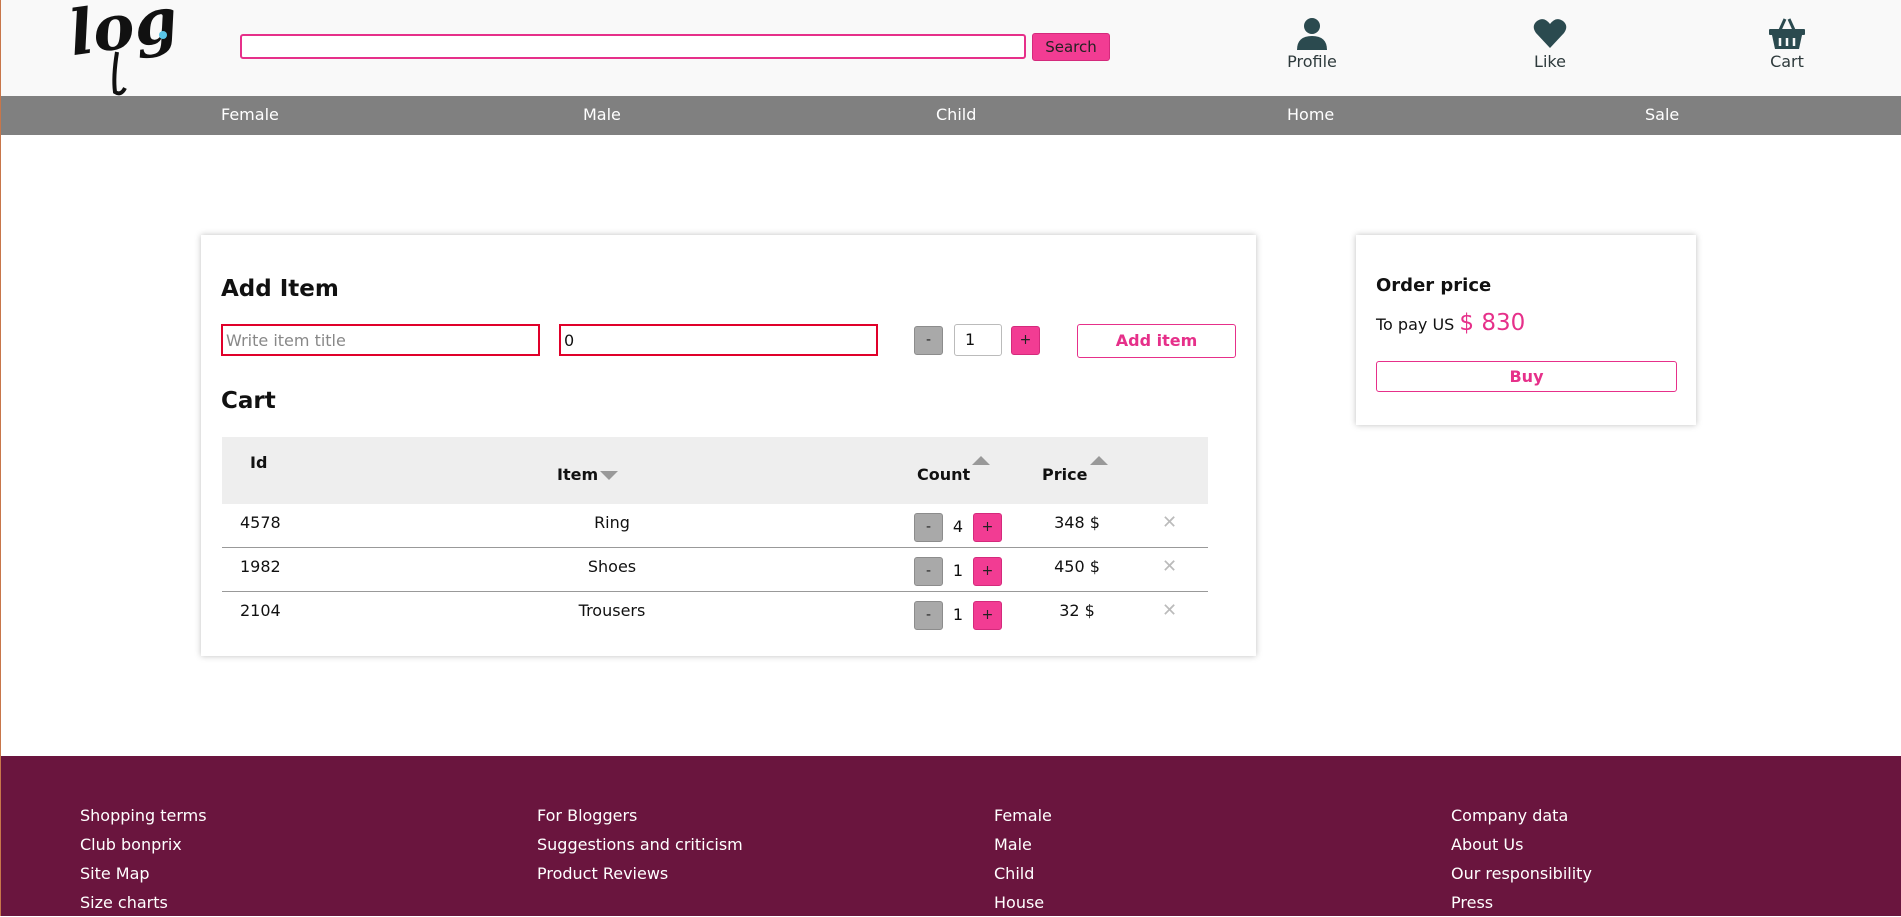  Describe the element at coordinates (1521, 844) in the screenshot. I see `footer-link: About Us` at that location.